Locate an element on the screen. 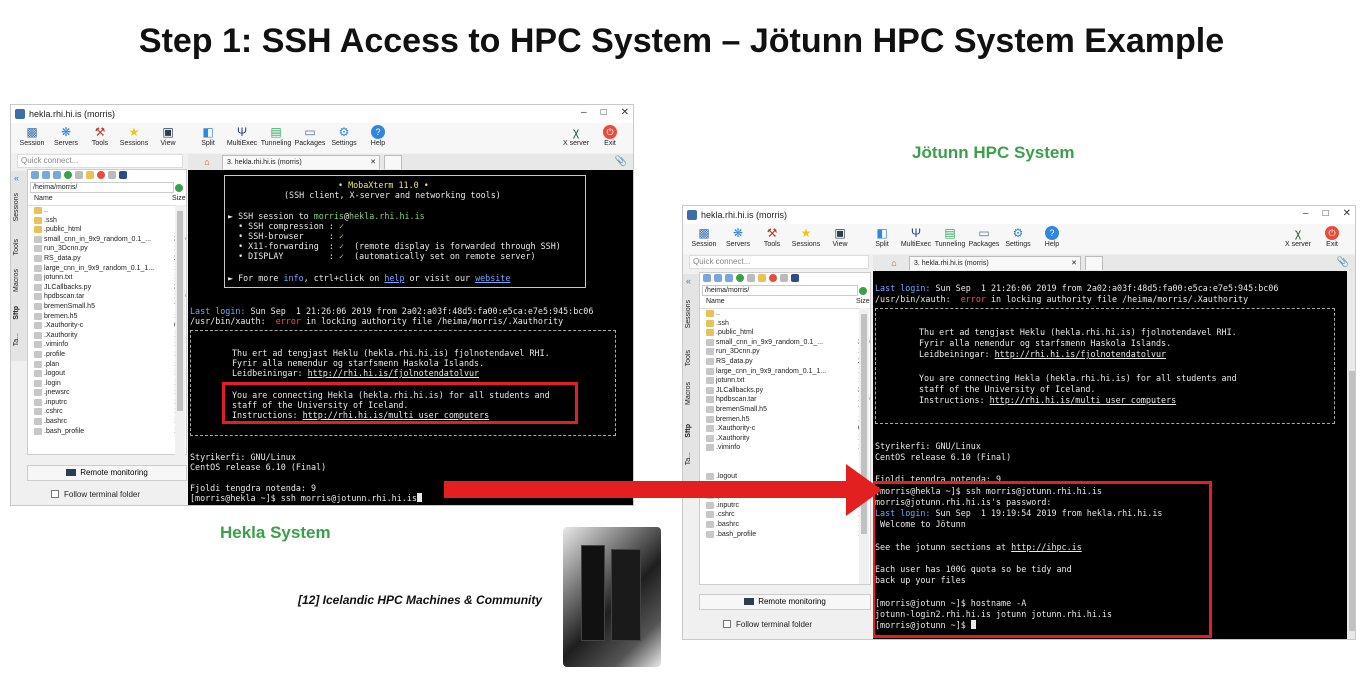 Image resolution: width=1363 pixels, height=687 pixels. file-row: .cshrc1 is located at coordinates (107, 412).